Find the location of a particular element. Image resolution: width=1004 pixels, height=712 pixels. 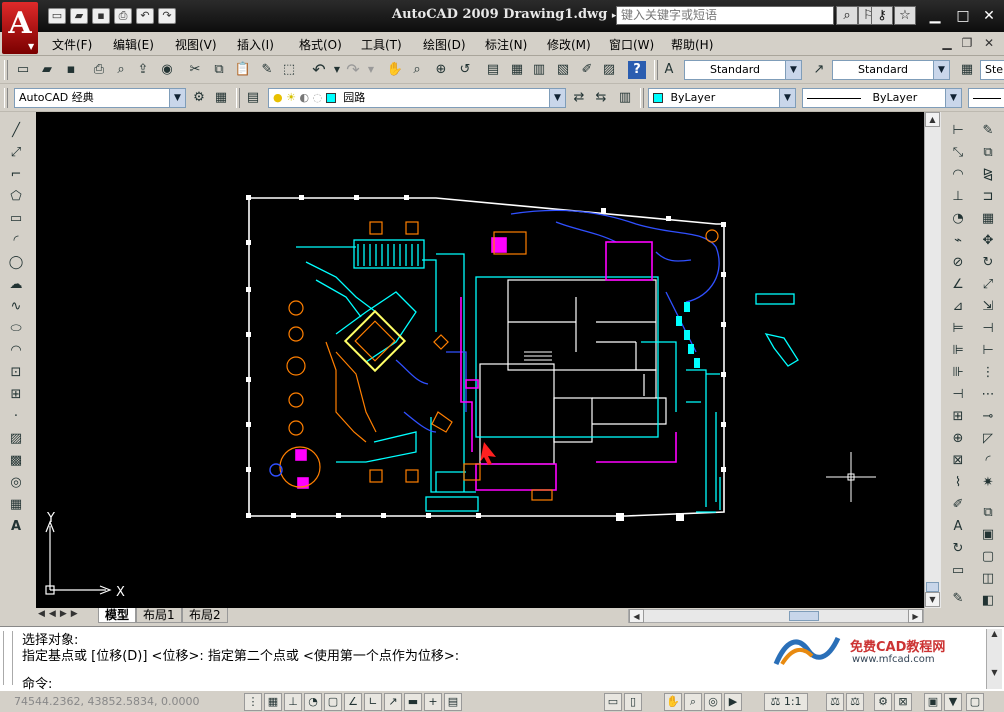

text-style-icon: A is located at coordinates (669, 70).